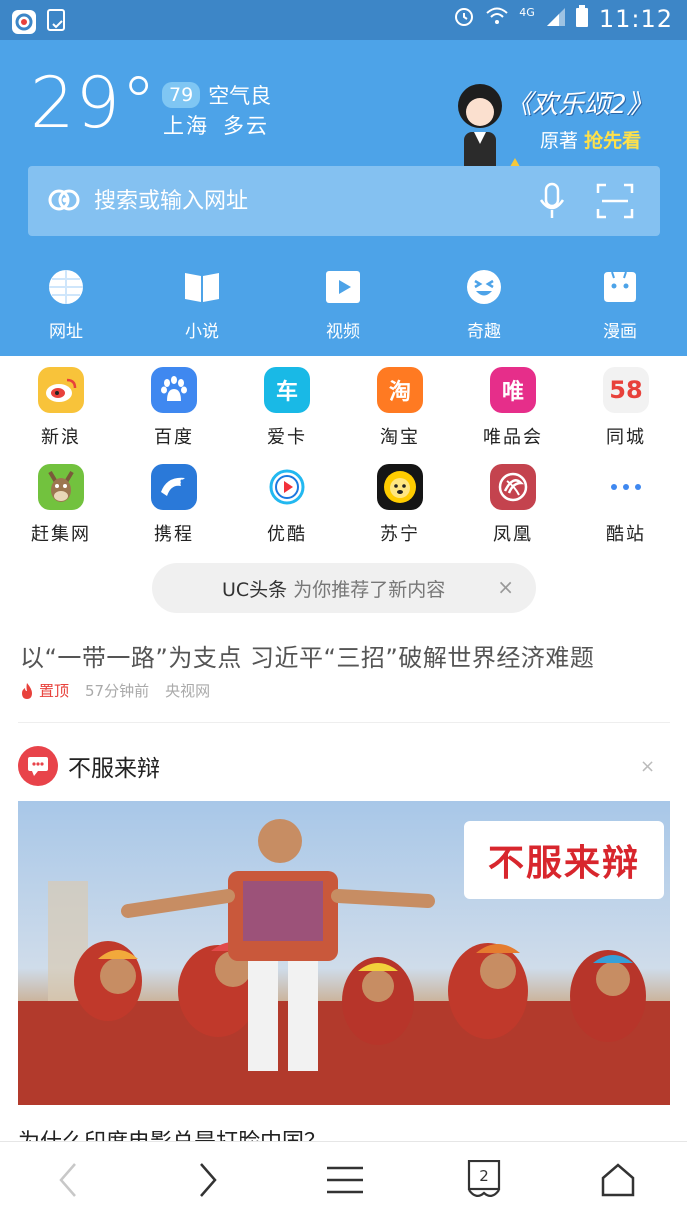 The height and width of the screenshot is (1218, 687). Describe the element at coordinates (202, 287) in the screenshot. I see `book-icon` at that location.